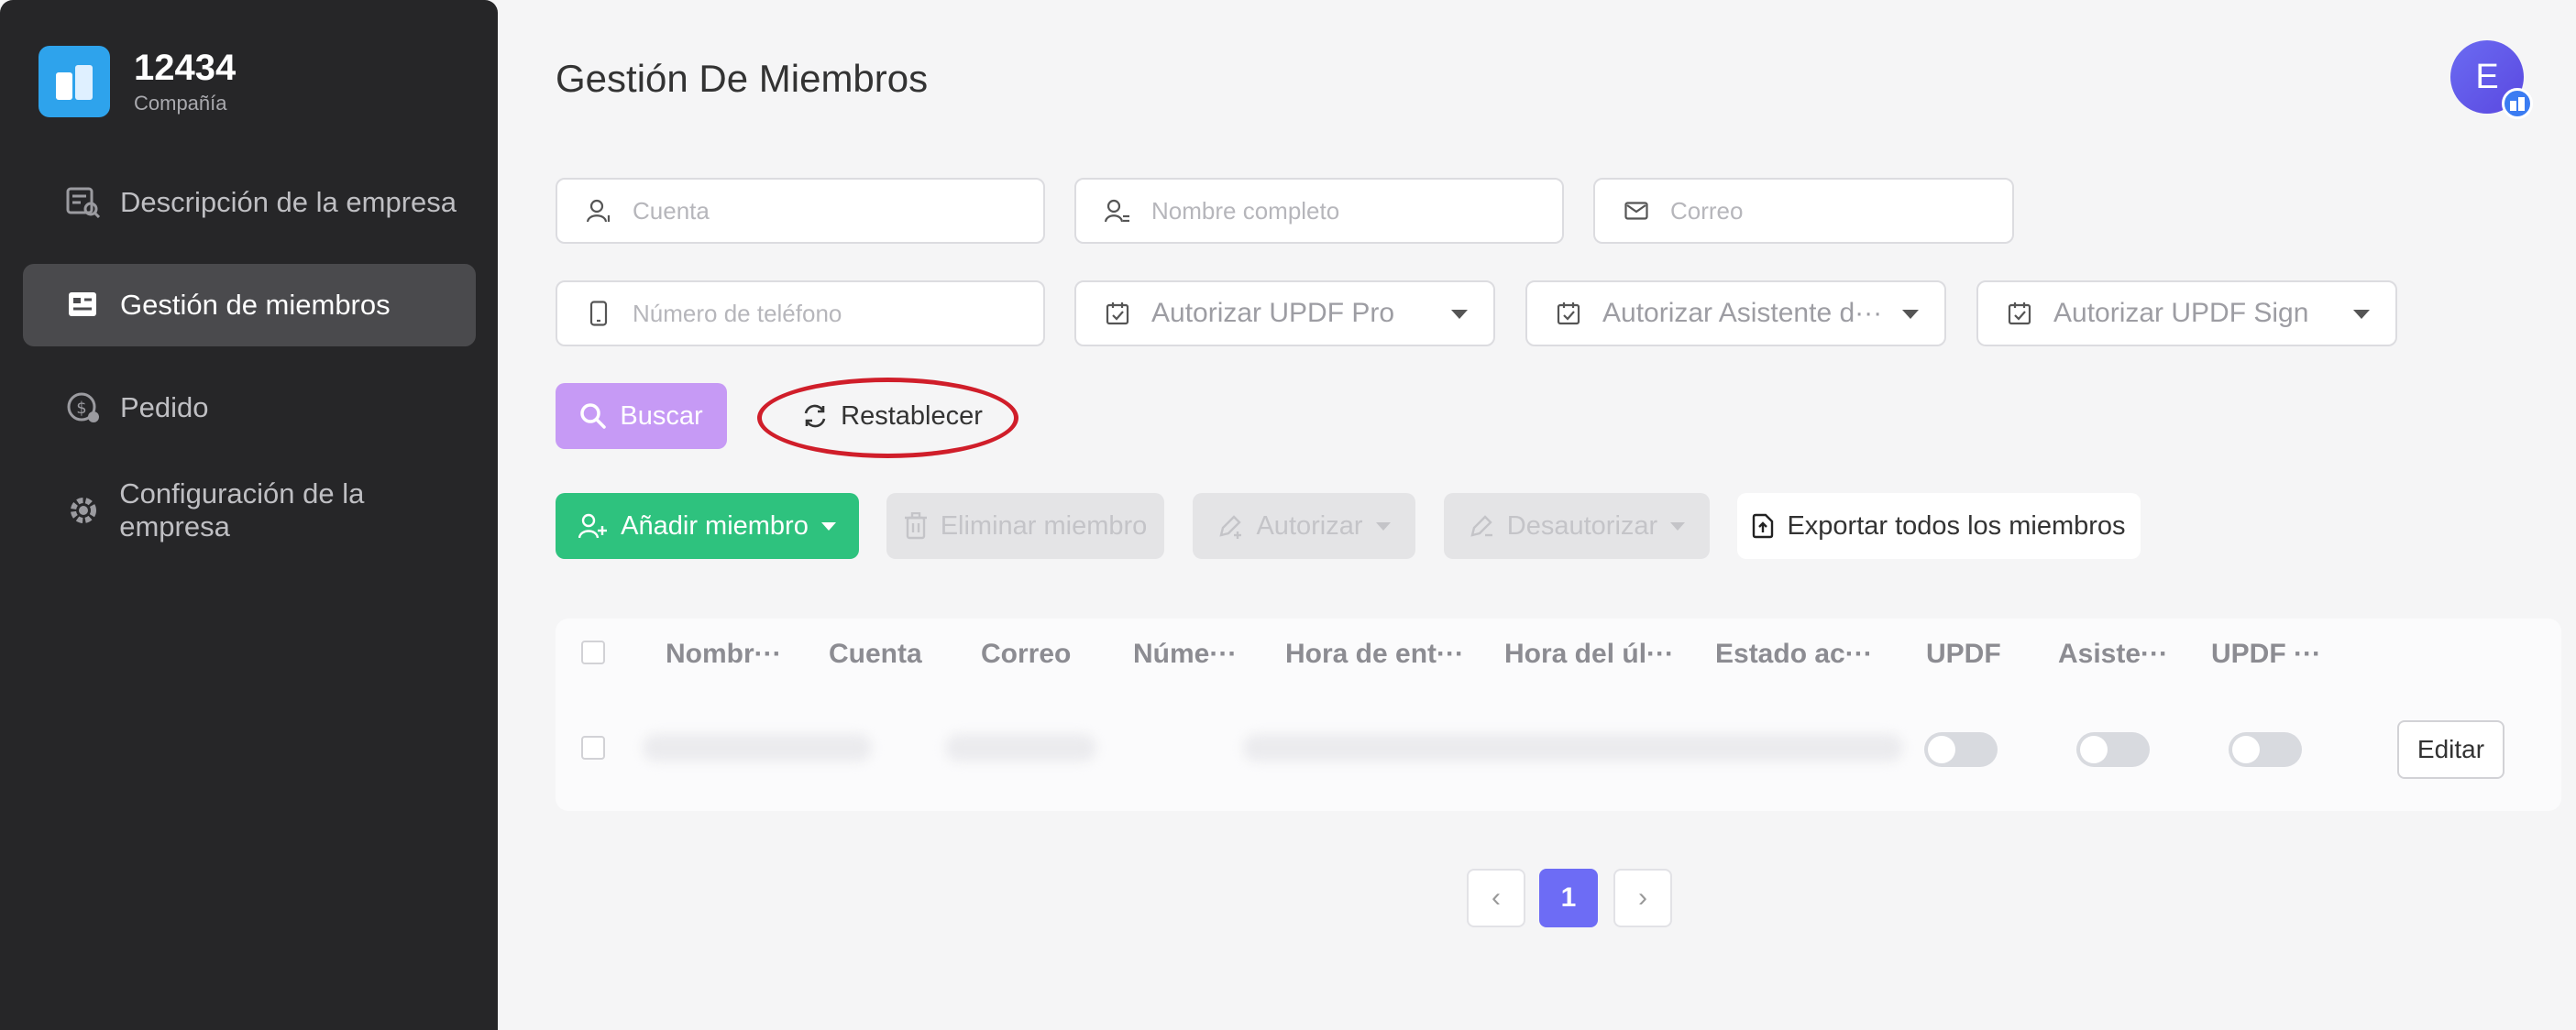 The width and height of the screenshot is (2576, 1030). I want to click on edit-button: Editar, so click(2450, 749).